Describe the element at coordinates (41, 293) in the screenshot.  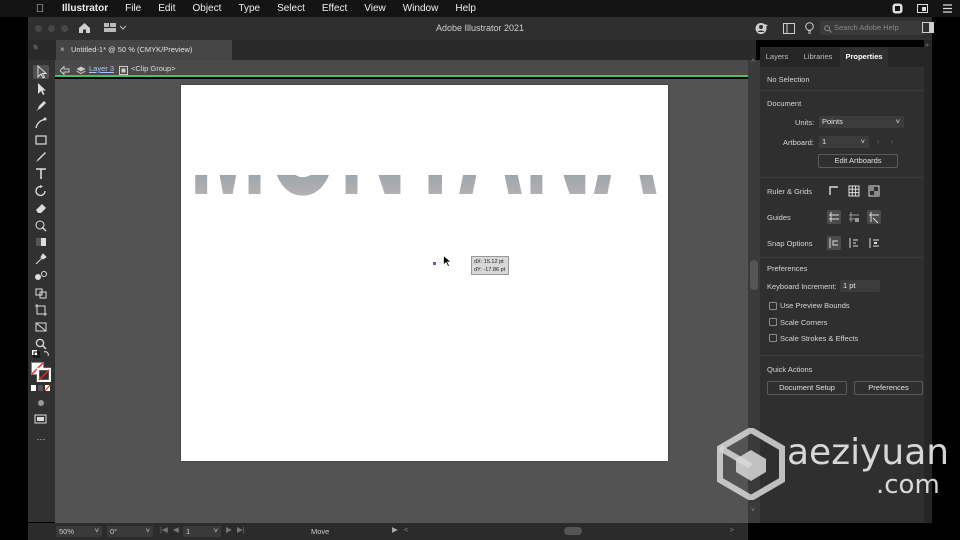
I see `symbol-sprayer-tool-icon` at that location.